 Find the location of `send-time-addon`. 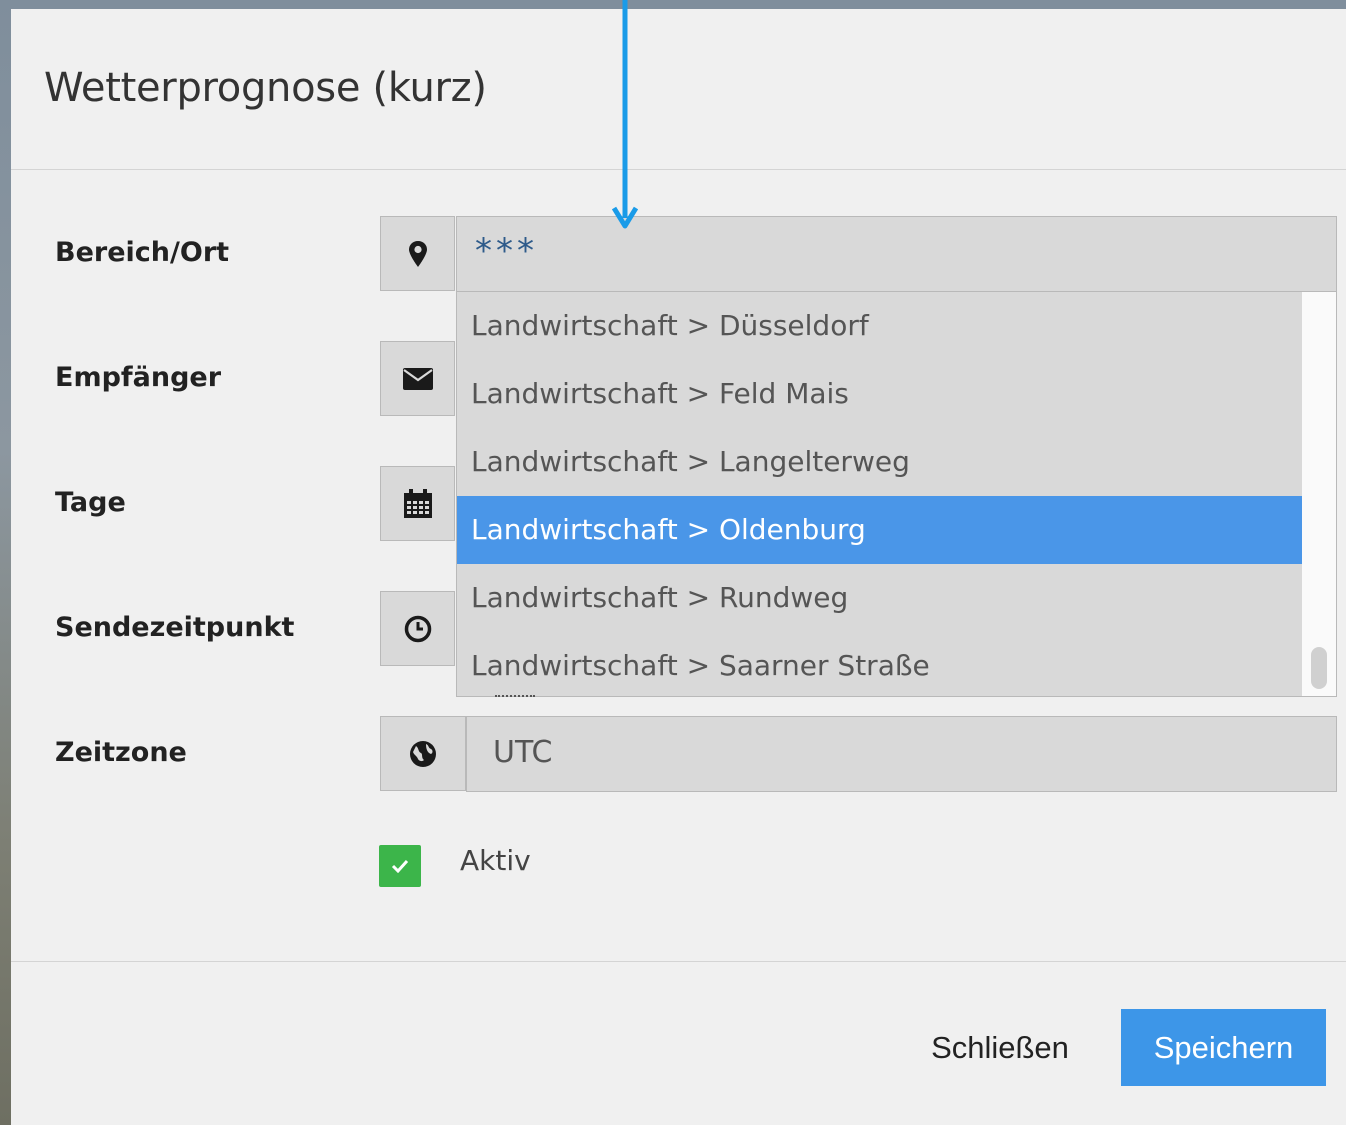

send-time-addon is located at coordinates (417, 628).